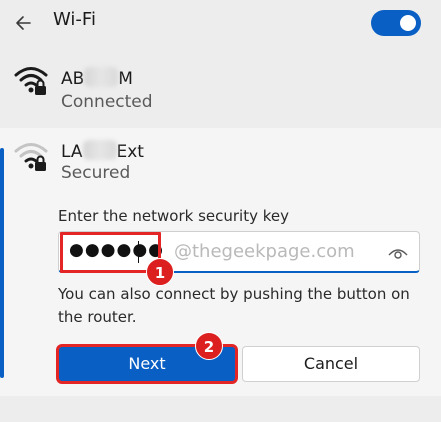  I want to click on selection-accent-bar, so click(2, 263).